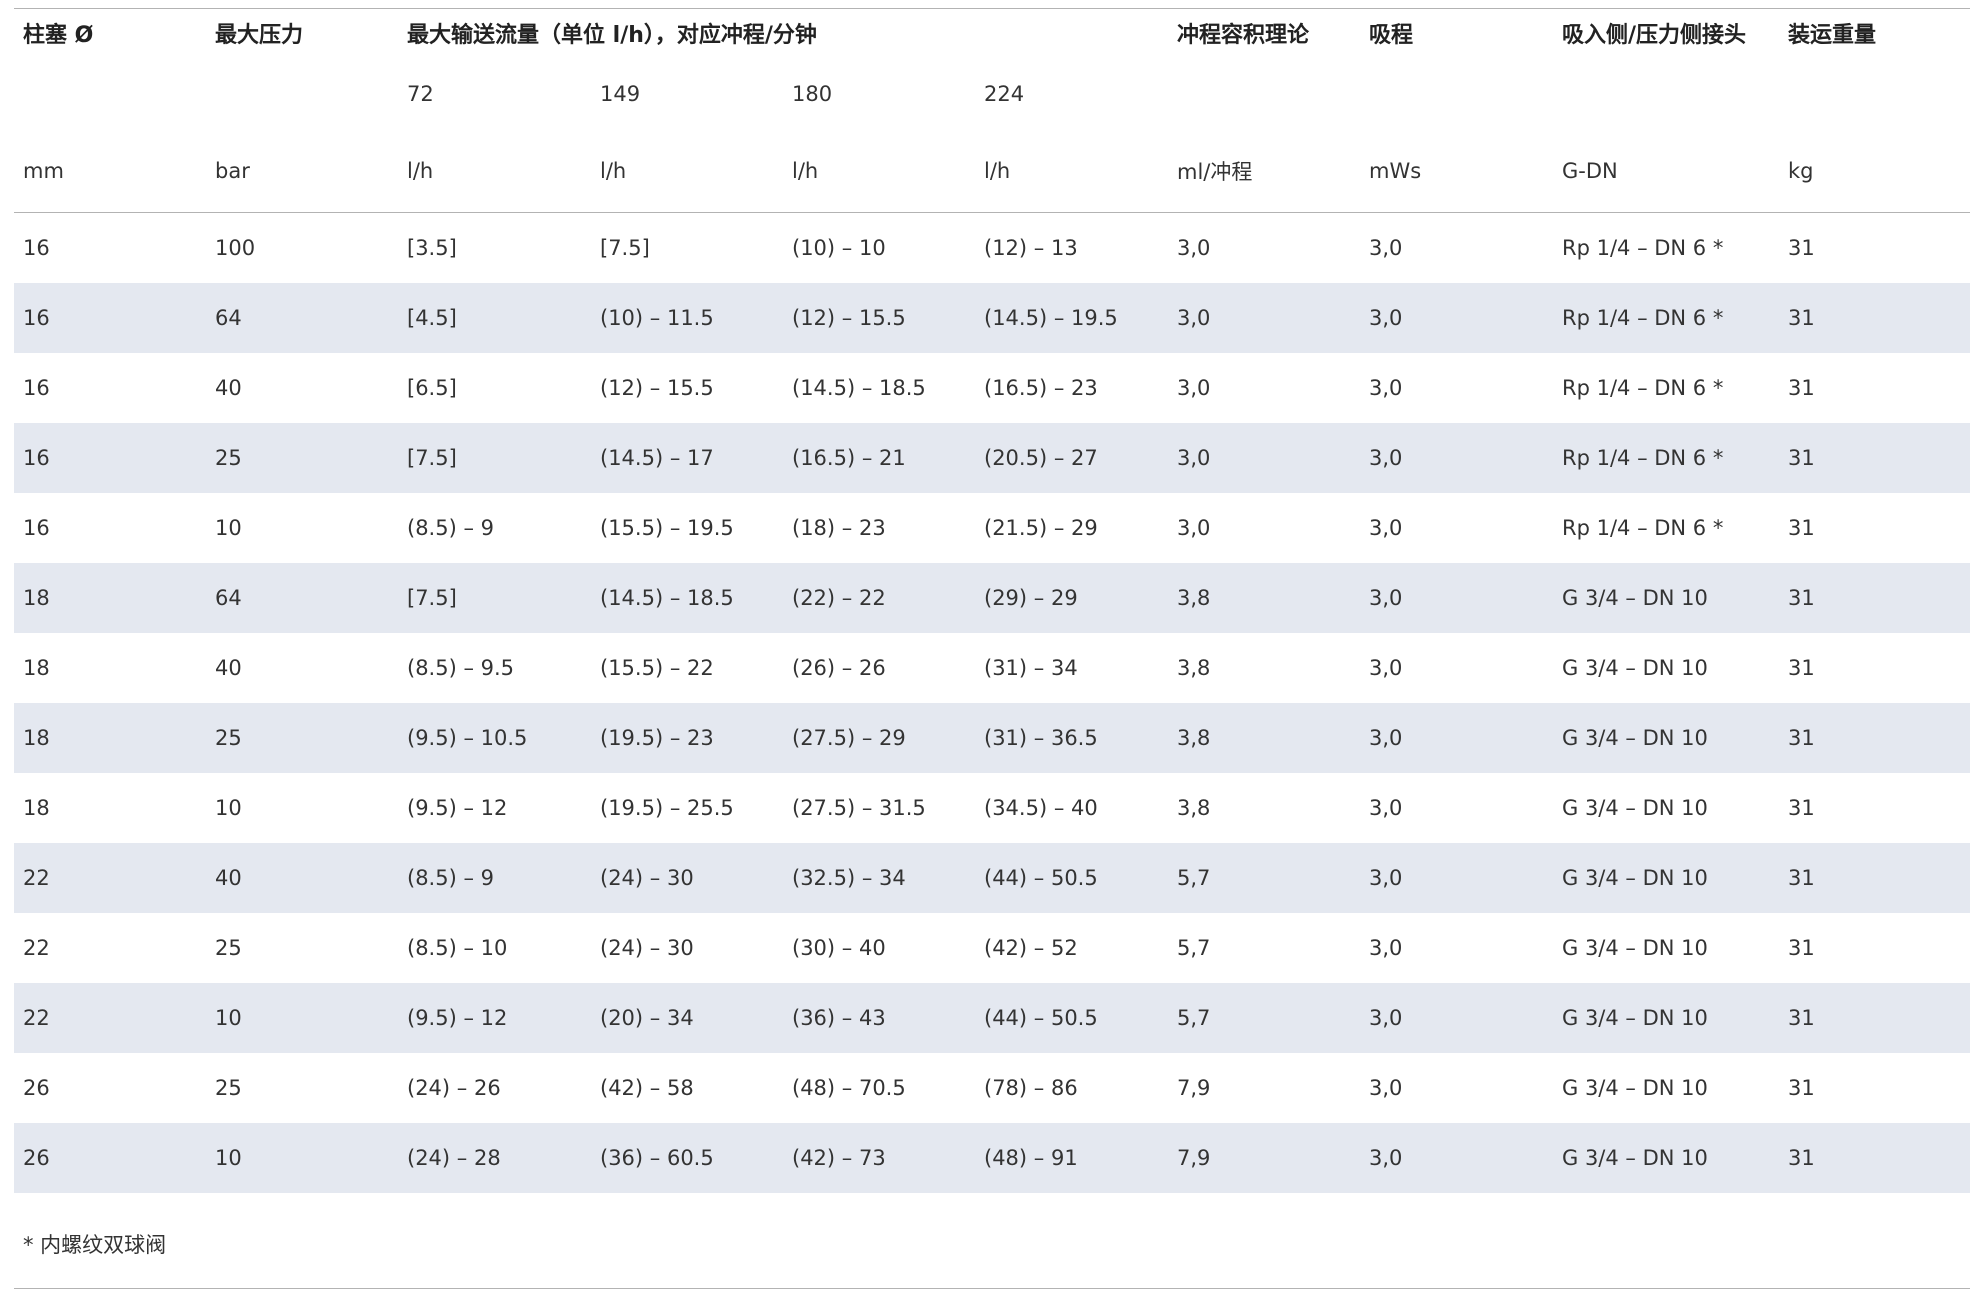 This screenshot has width=1983, height=1301. What do you see at coordinates (432, 248) in the screenshot?
I see `table-cell: [3.5]` at bounding box center [432, 248].